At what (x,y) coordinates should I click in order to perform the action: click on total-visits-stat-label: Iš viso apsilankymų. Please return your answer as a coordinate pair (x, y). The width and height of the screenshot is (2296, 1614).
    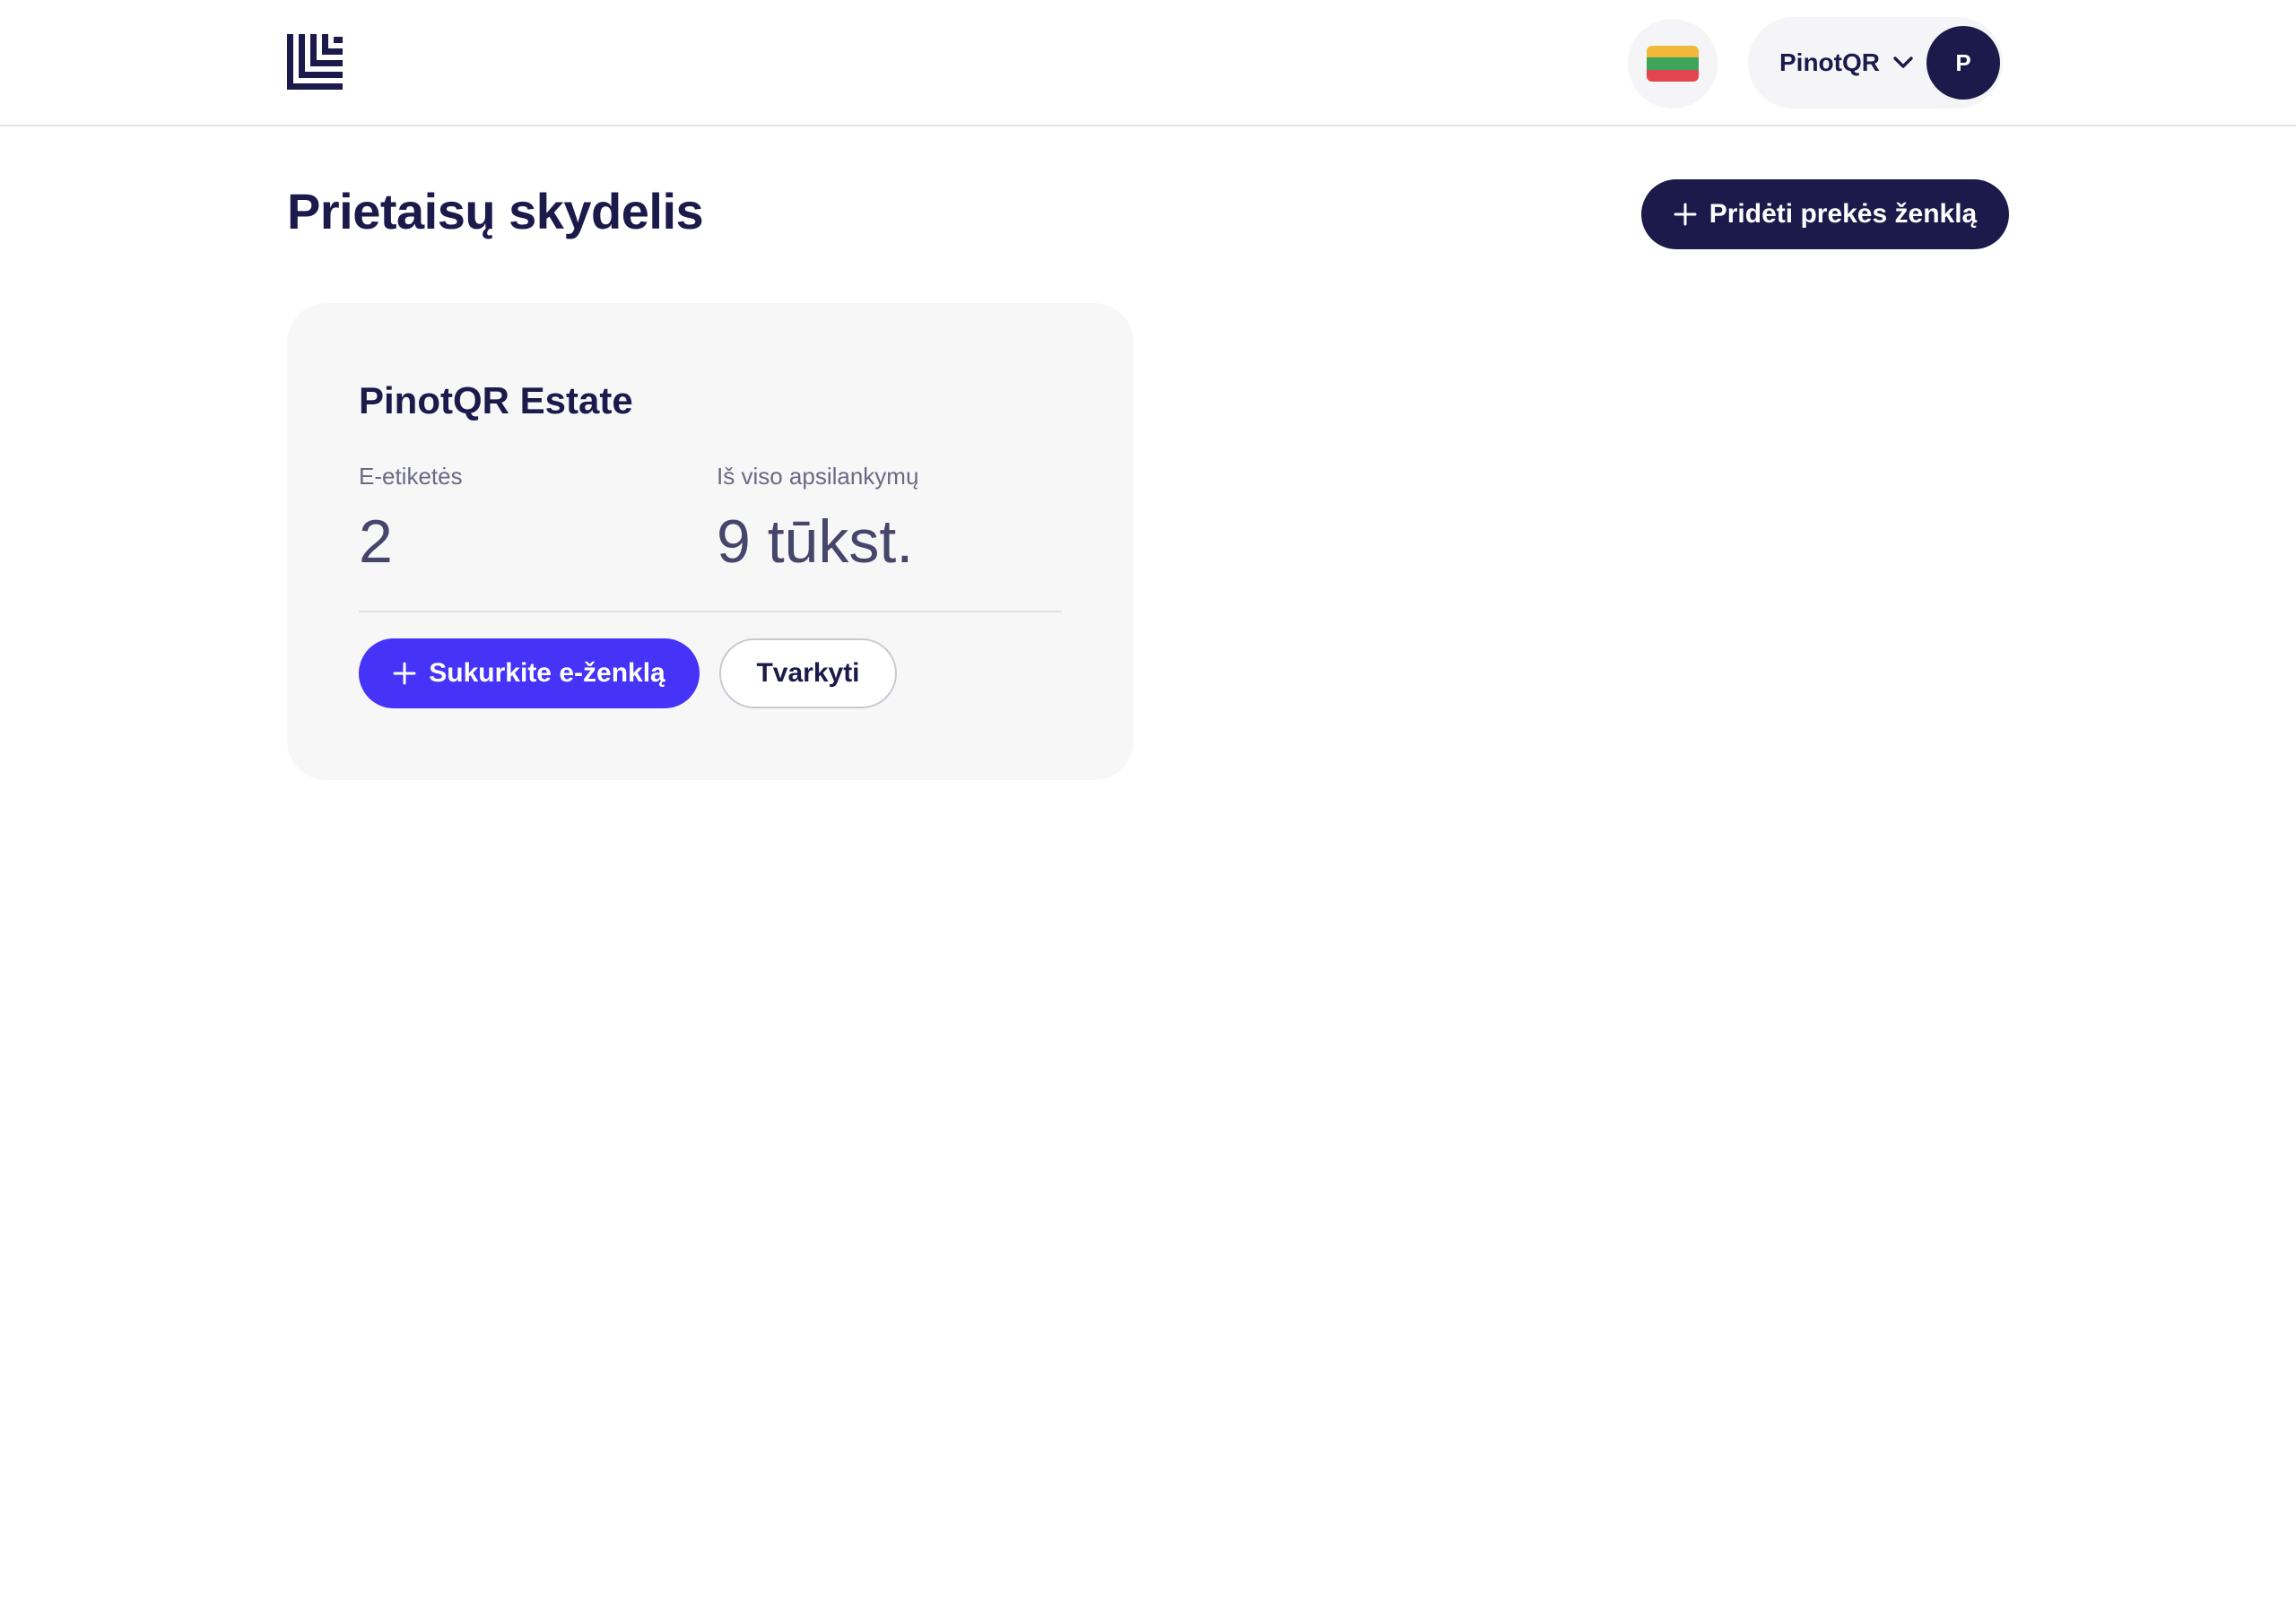
    Looking at the image, I should click on (818, 476).